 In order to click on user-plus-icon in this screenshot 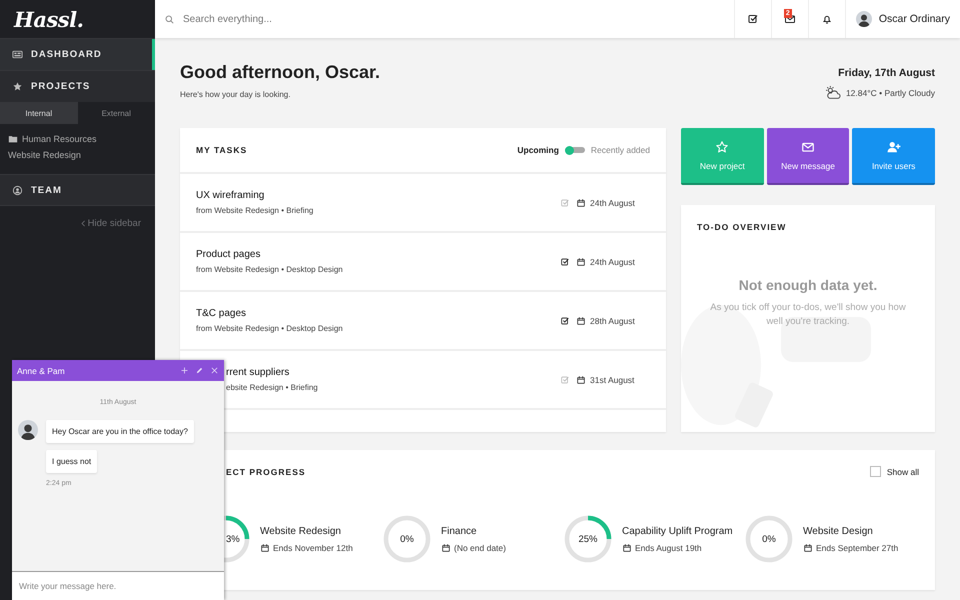, I will do `click(893, 147)`.